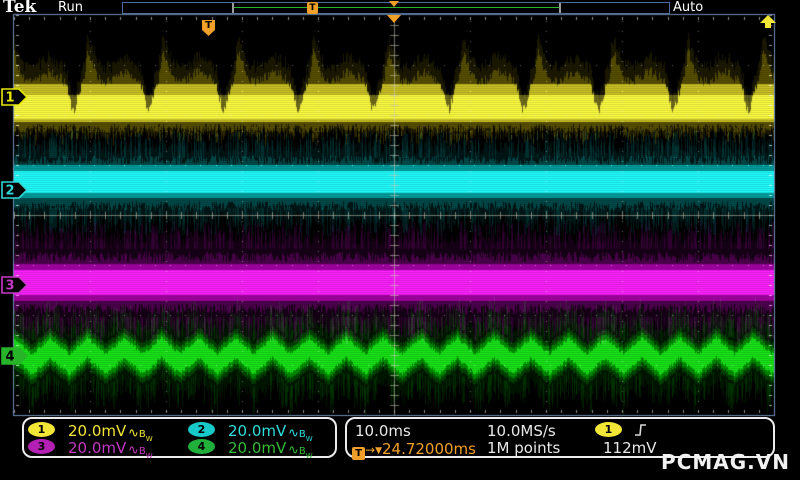 The width and height of the screenshot is (800, 480). Describe the element at coordinates (378, 451) in the screenshot. I see `arrow-down-icon: ▼` at that location.